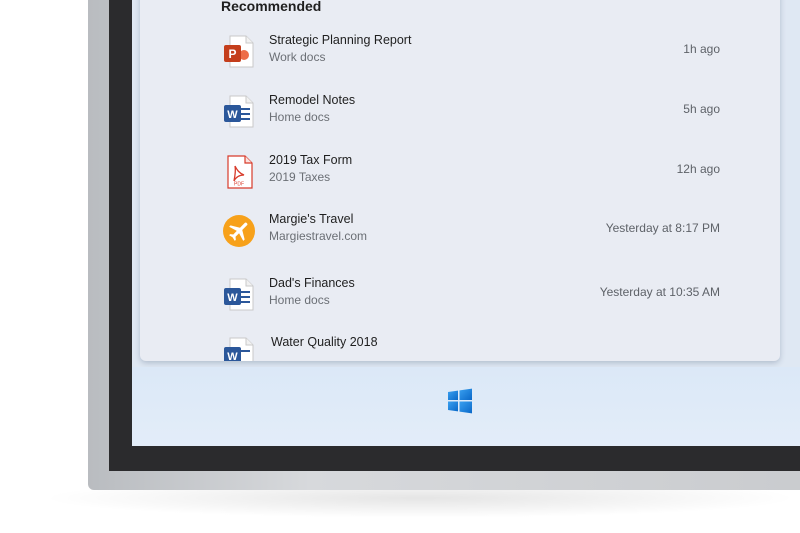  What do you see at coordinates (300, 177) in the screenshot?
I see `recommended-item-location: 2019 Taxes` at bounding box center [300, 177].